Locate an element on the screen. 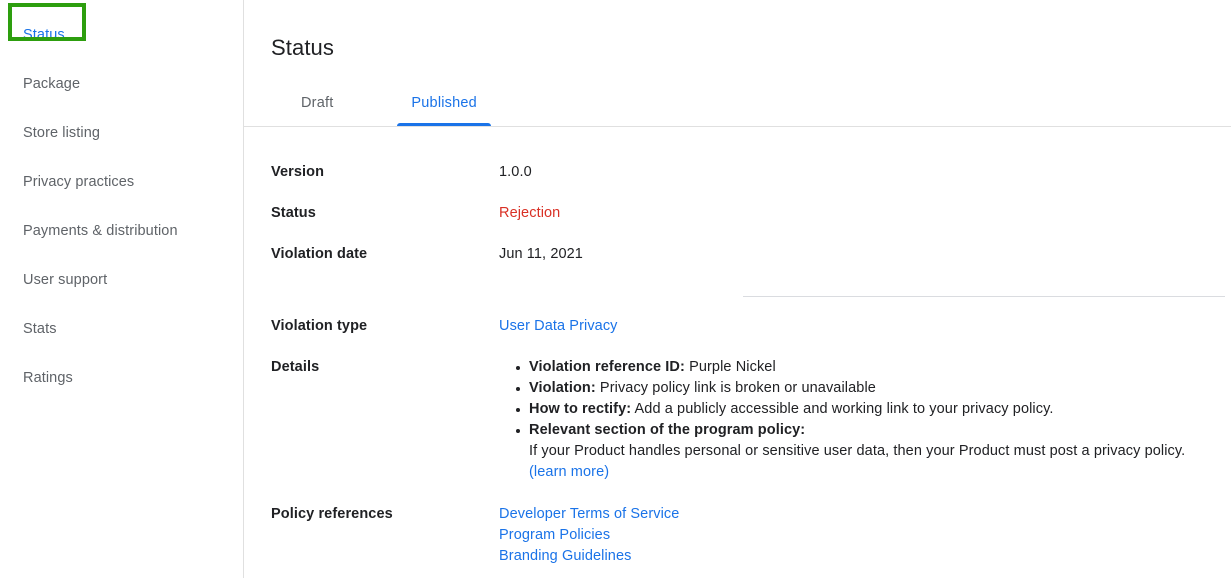 Image resolution: width=1231 pixels, height=578 pixels. field-value-violation-date: Jun 11, 2021 is located at coordinates (541, 254).